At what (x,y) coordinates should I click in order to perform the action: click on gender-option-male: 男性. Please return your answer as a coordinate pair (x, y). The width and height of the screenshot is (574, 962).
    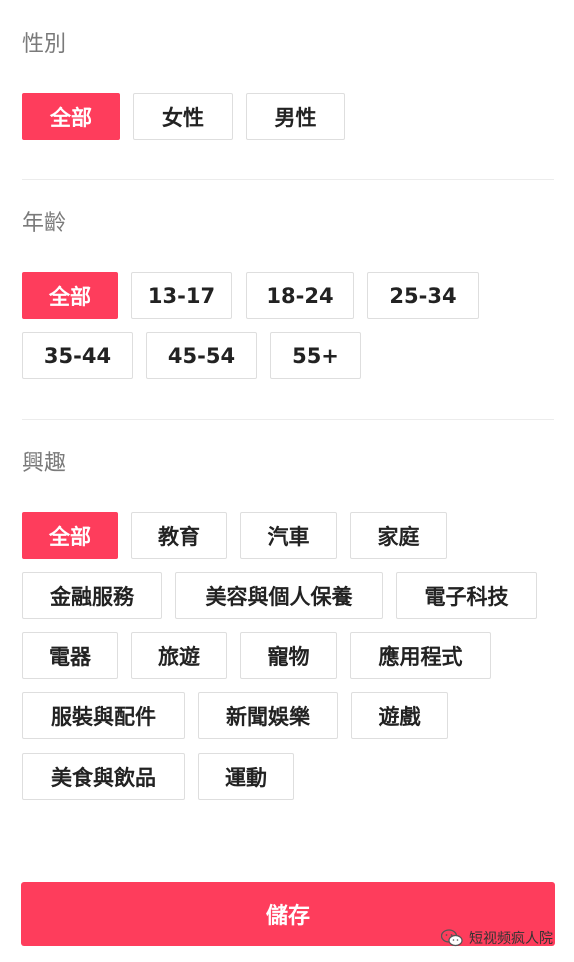
    Looking at the image, I should click on (295, 116).